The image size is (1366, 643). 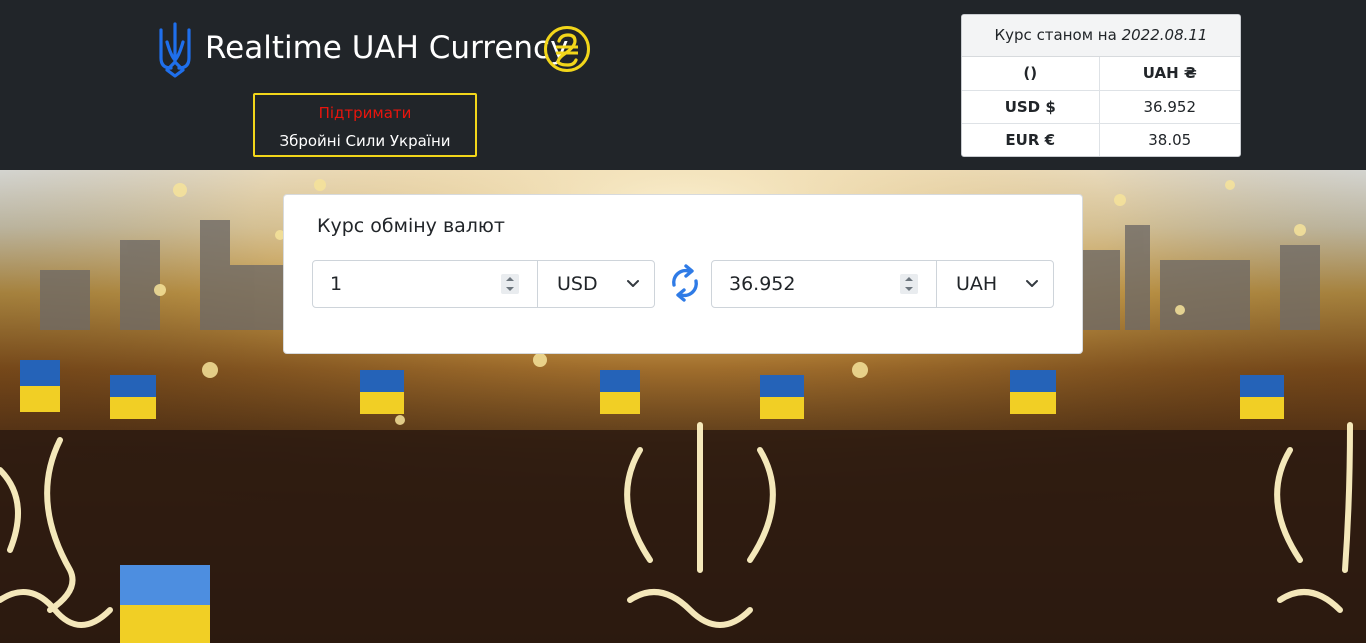 I want to click on converter-card: Курс обміну валют 1 USD 36.952 UAH, so click(x=683, y=274).